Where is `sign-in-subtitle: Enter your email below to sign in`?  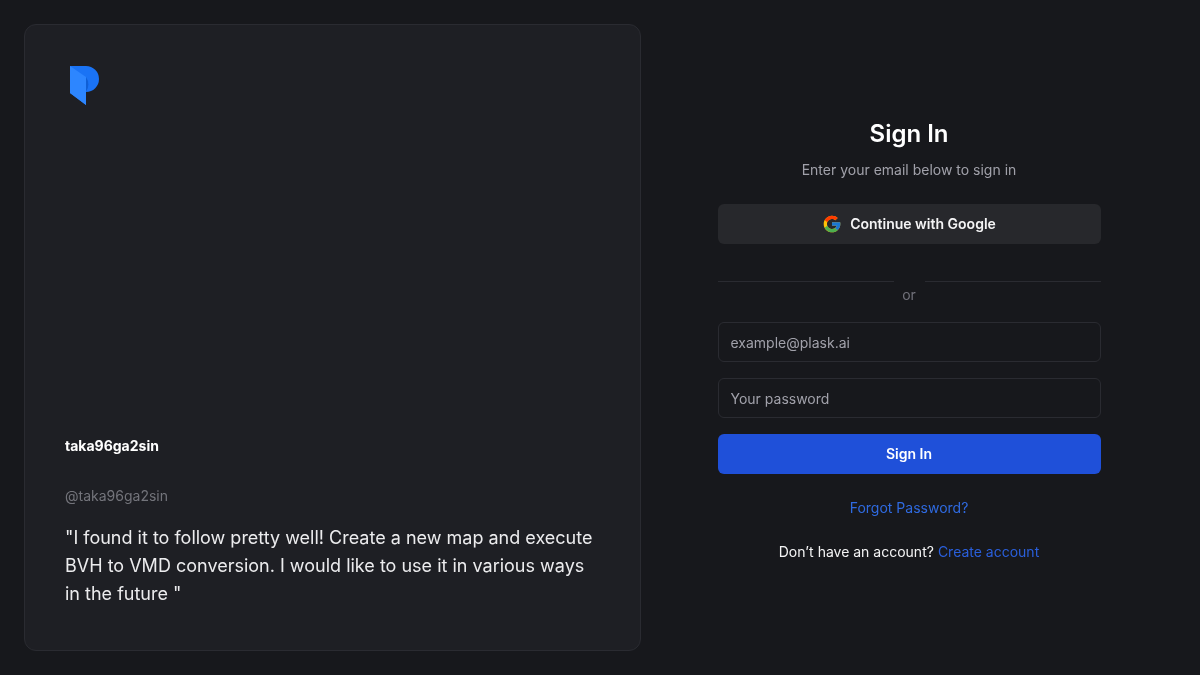
sign-in-subtitle: Enter your email below to sign in is located at coordinates (909, 170).